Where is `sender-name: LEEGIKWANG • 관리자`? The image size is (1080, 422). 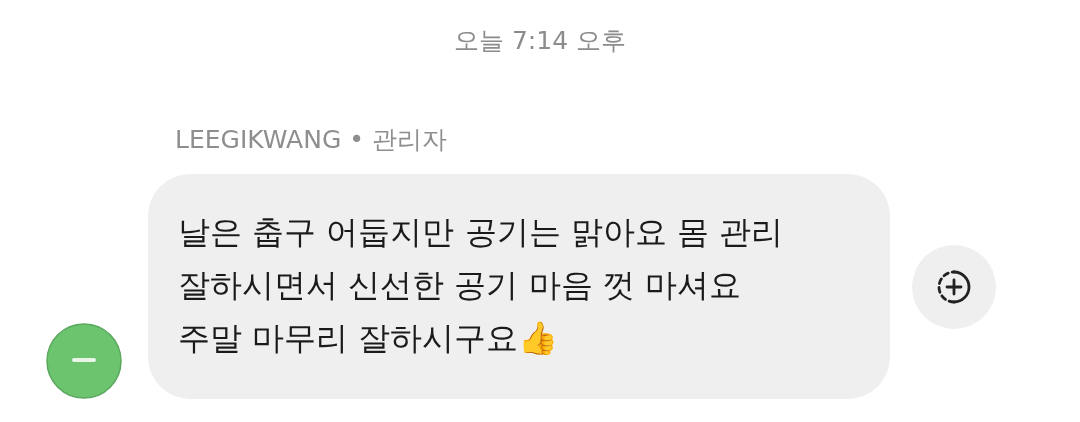 sender-name: LEEGIKWANG • 관리자 is located at coordinates (311, 139).